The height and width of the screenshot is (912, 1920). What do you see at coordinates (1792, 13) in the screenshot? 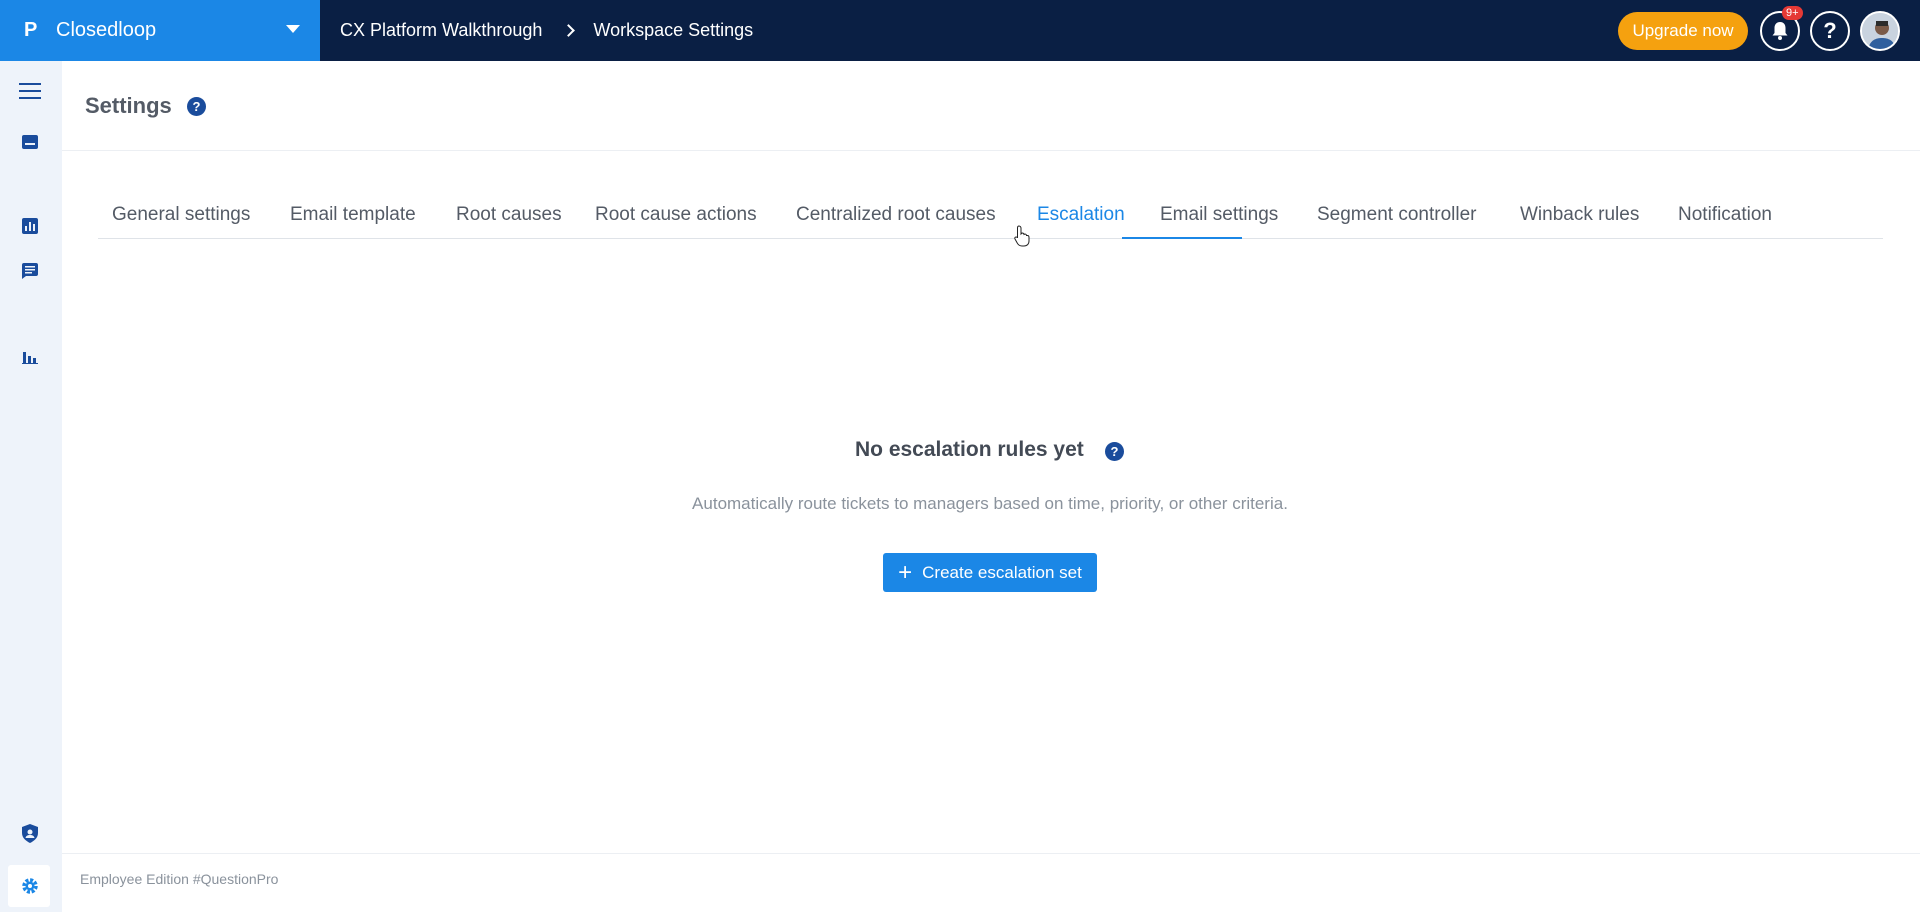
I see `notification-badge: 9+` at bounding box center [1792, 13].